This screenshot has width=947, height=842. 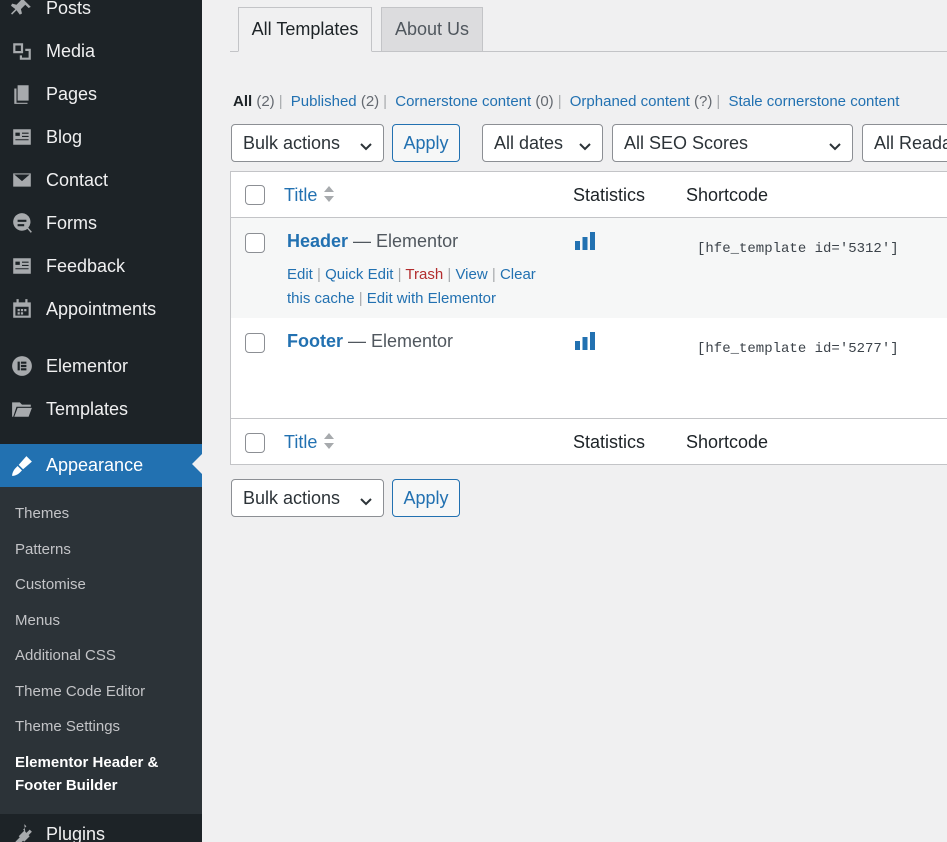 What do you see at coordinates (101, 366) in the screenshot?
I see `menu-elementor: Elementor` at bounding box center [101, 366].